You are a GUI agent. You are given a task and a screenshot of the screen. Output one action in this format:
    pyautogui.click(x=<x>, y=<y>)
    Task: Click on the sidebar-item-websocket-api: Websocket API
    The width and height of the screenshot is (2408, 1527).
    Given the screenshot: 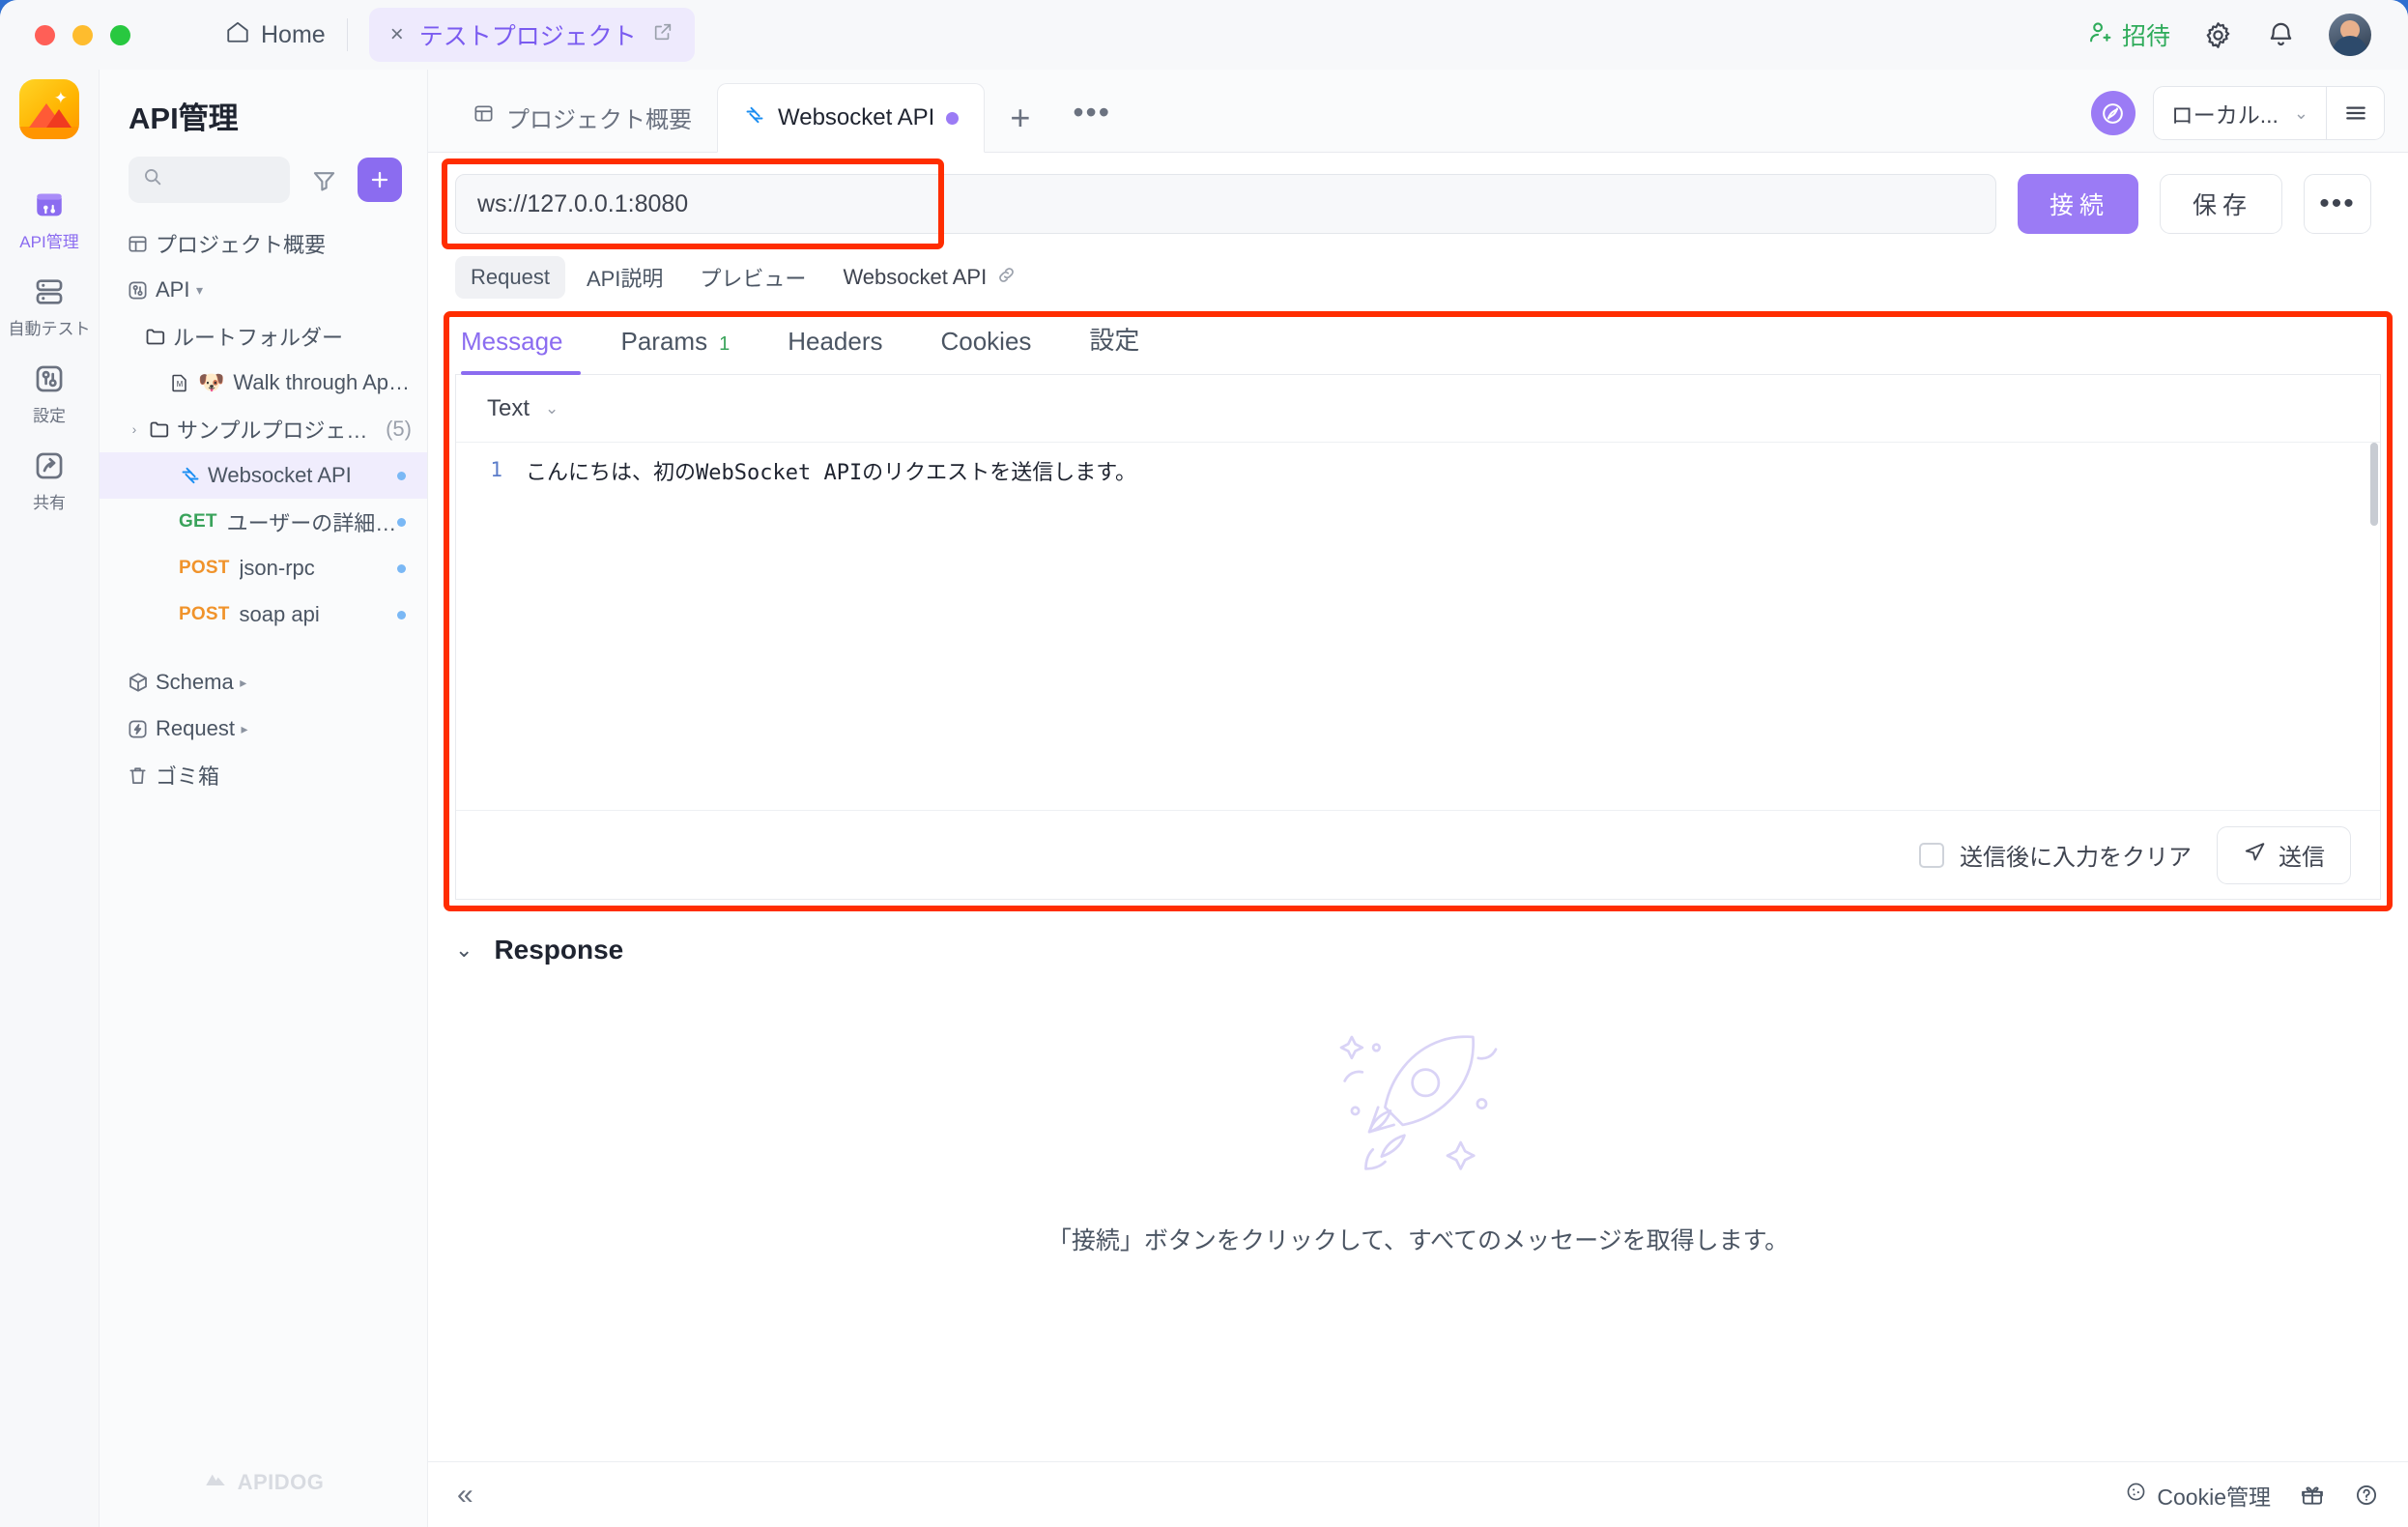 What is the action you would take?
    pyautogui.click(x=263, y=476)
    